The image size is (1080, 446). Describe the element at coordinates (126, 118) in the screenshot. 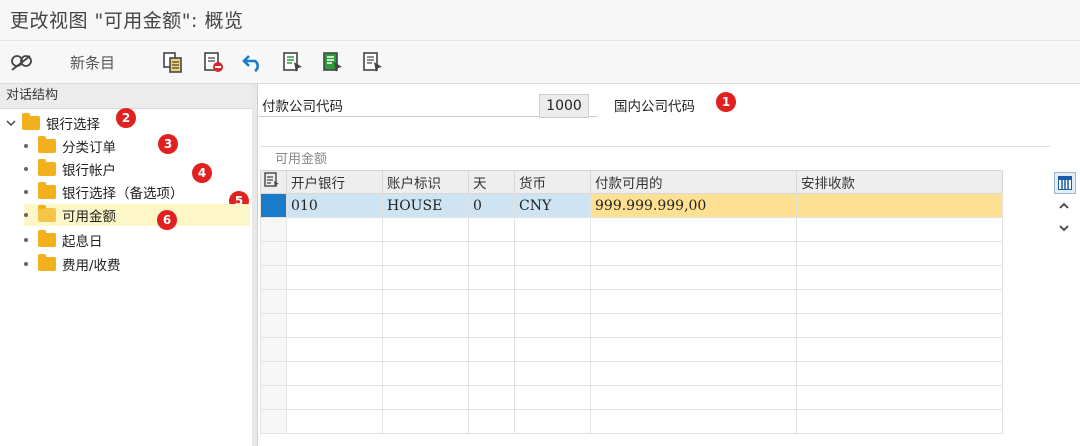

I see `annotation-marker: 2` at that location.